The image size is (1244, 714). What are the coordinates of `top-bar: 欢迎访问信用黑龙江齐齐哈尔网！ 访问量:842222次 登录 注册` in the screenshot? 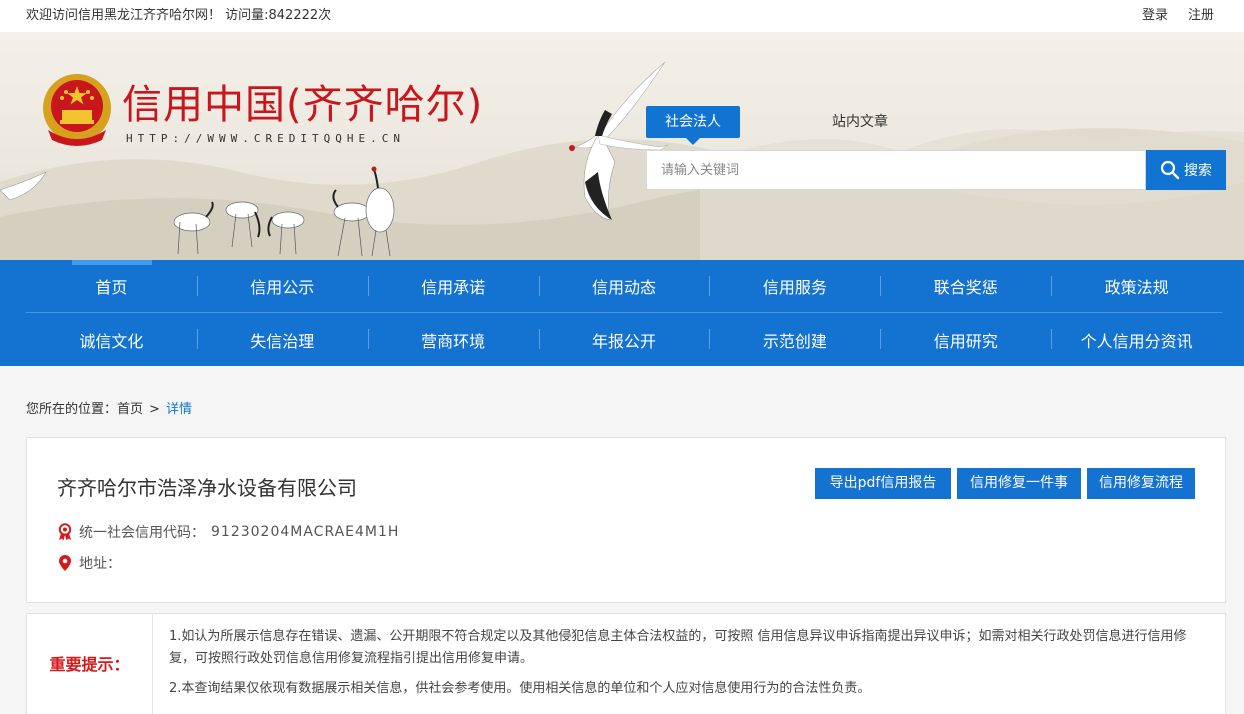 It's located at (622, 16).